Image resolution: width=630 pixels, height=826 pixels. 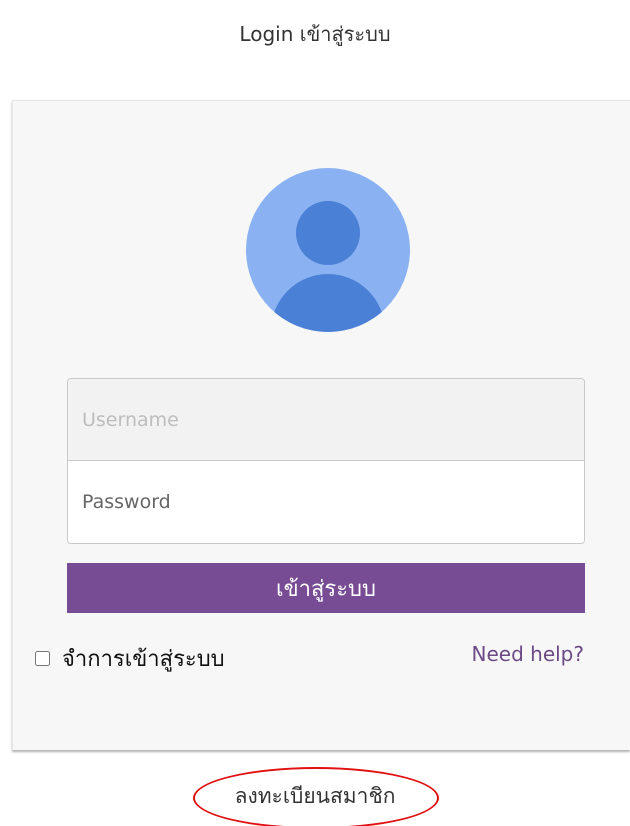 I want to click on user-avatar-icon, so click(x=328, y=250).